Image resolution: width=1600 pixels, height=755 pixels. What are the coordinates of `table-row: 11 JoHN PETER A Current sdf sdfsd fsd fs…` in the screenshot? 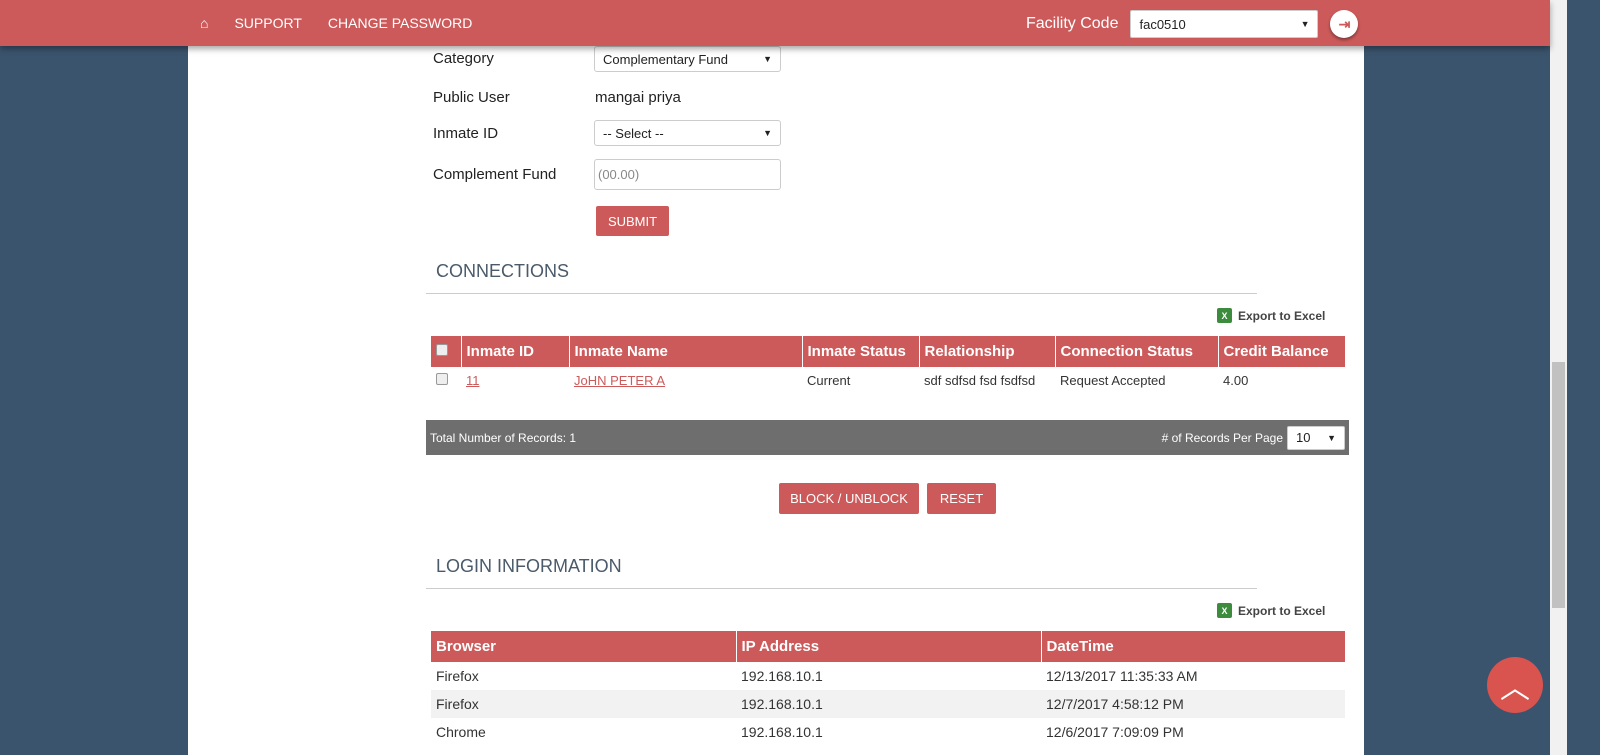 It's located at (888, 380).